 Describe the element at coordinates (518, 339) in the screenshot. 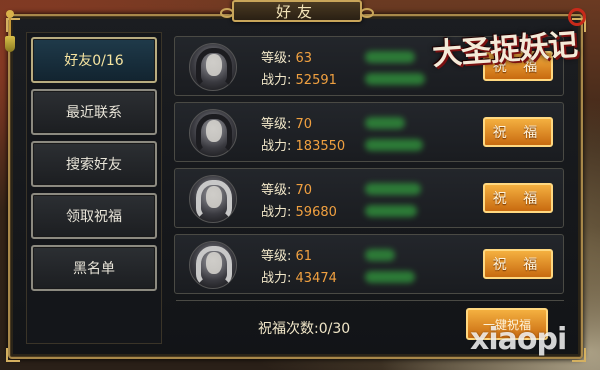

I see `site-watermark: xiaopi` at that location.